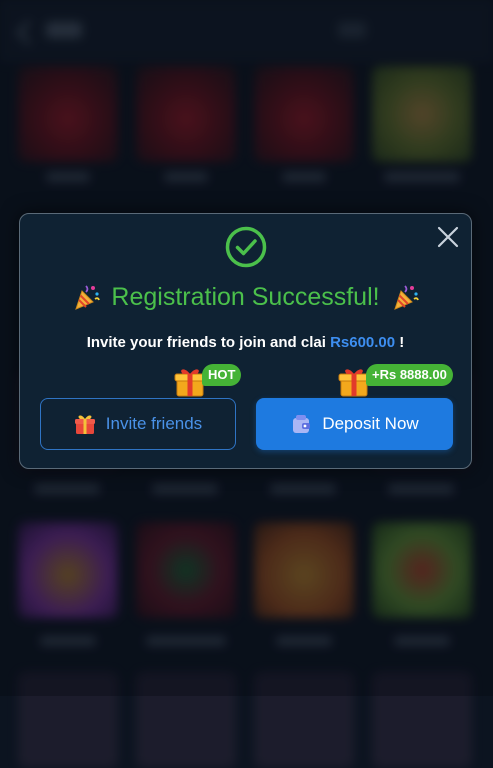 The image size is (493, 768). What do you see at coordinates (363, 342) in the screenshot?
I see `reward-amount: Rs600.00` at bounding box center [363, 342].